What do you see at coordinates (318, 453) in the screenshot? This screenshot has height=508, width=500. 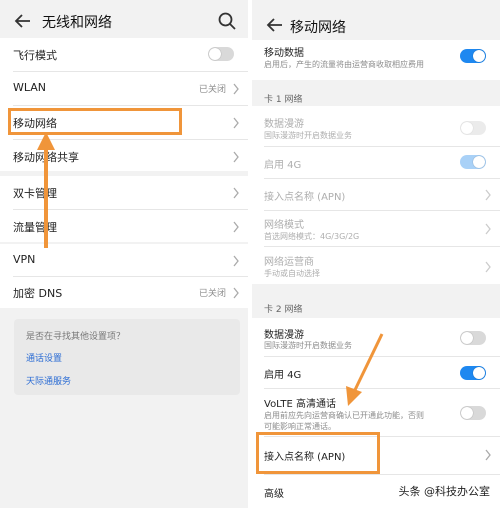 I see `highlight-box` at bounding box center [318, 453].